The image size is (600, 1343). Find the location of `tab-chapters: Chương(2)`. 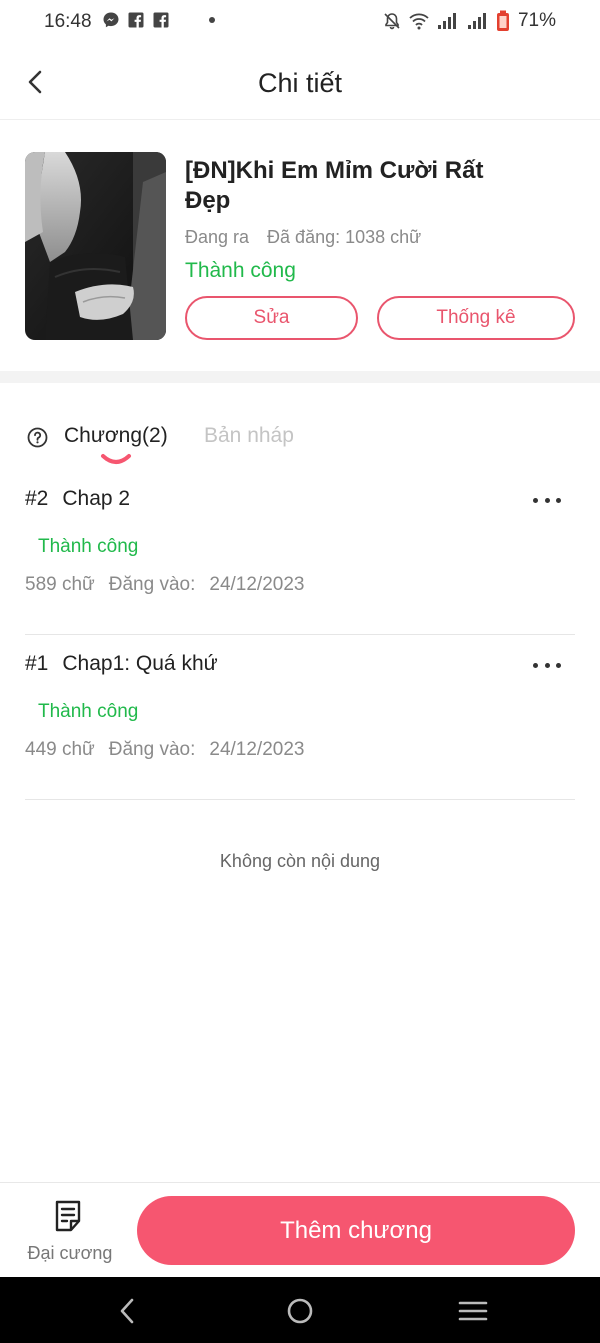

tab-chapters: Chương(2) is located at coordinates (116, 436).